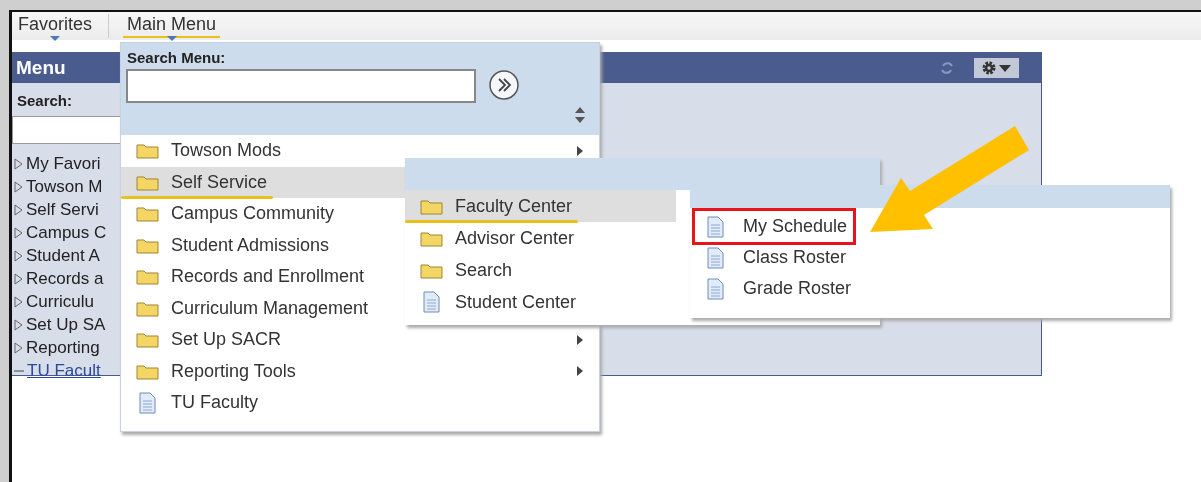  Describe the element at coordinates (63, 163) in the screenshot. I see `tree-item: My Favori` at that location.